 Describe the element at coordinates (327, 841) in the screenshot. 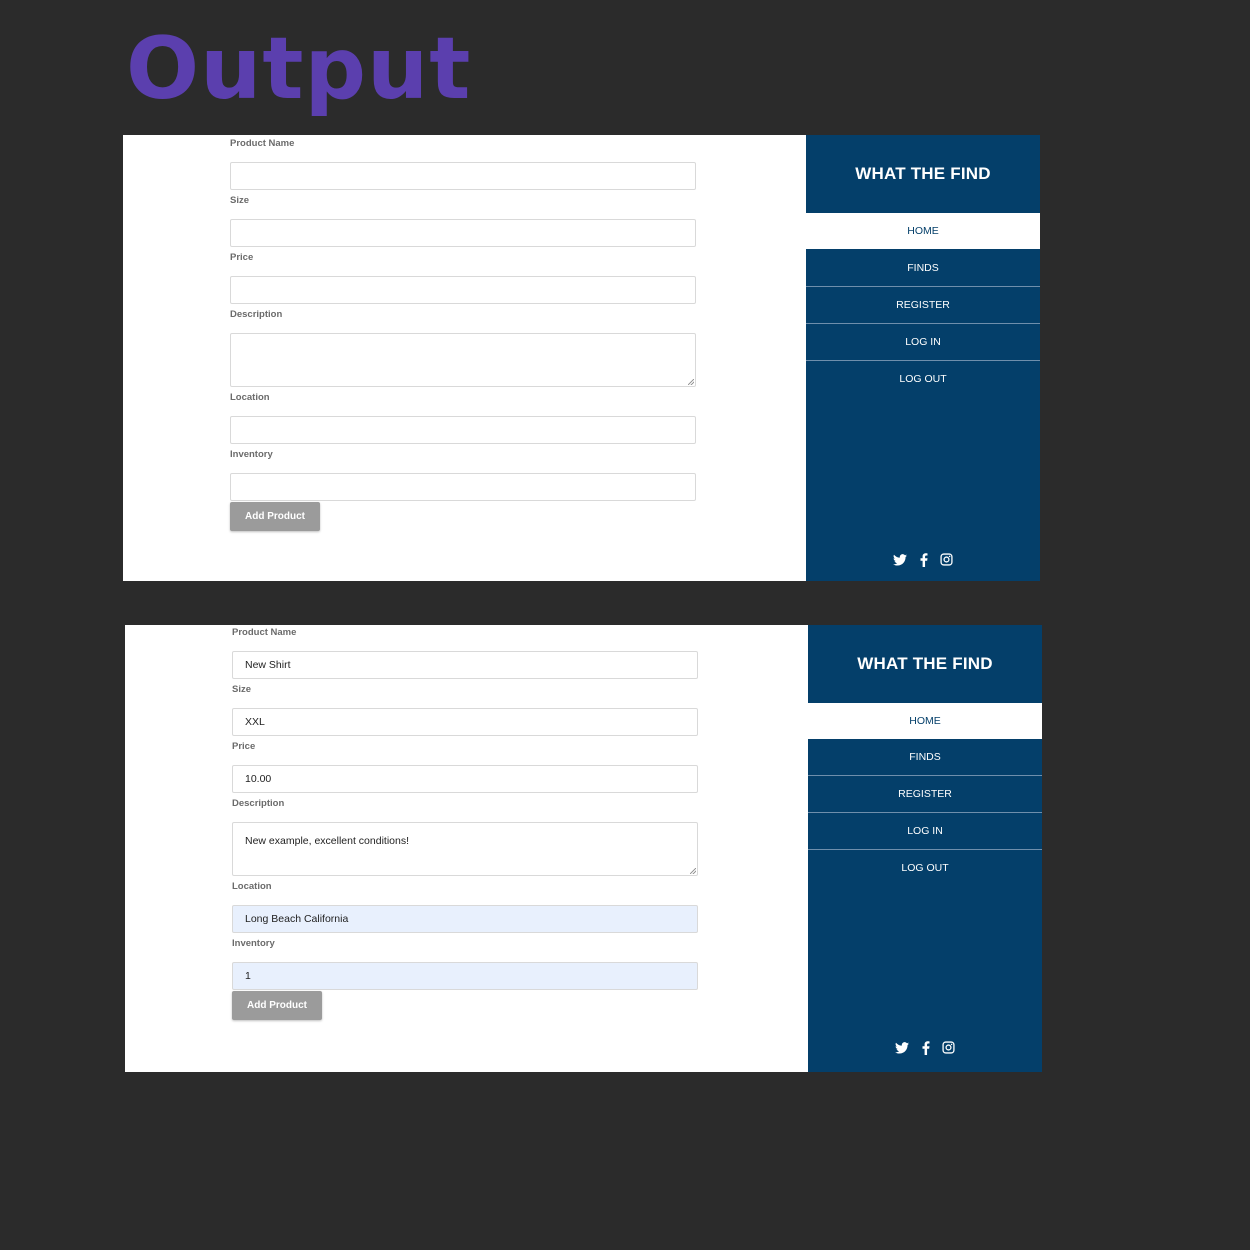

I see `description-text: New example, excellent conditions!` at that location.